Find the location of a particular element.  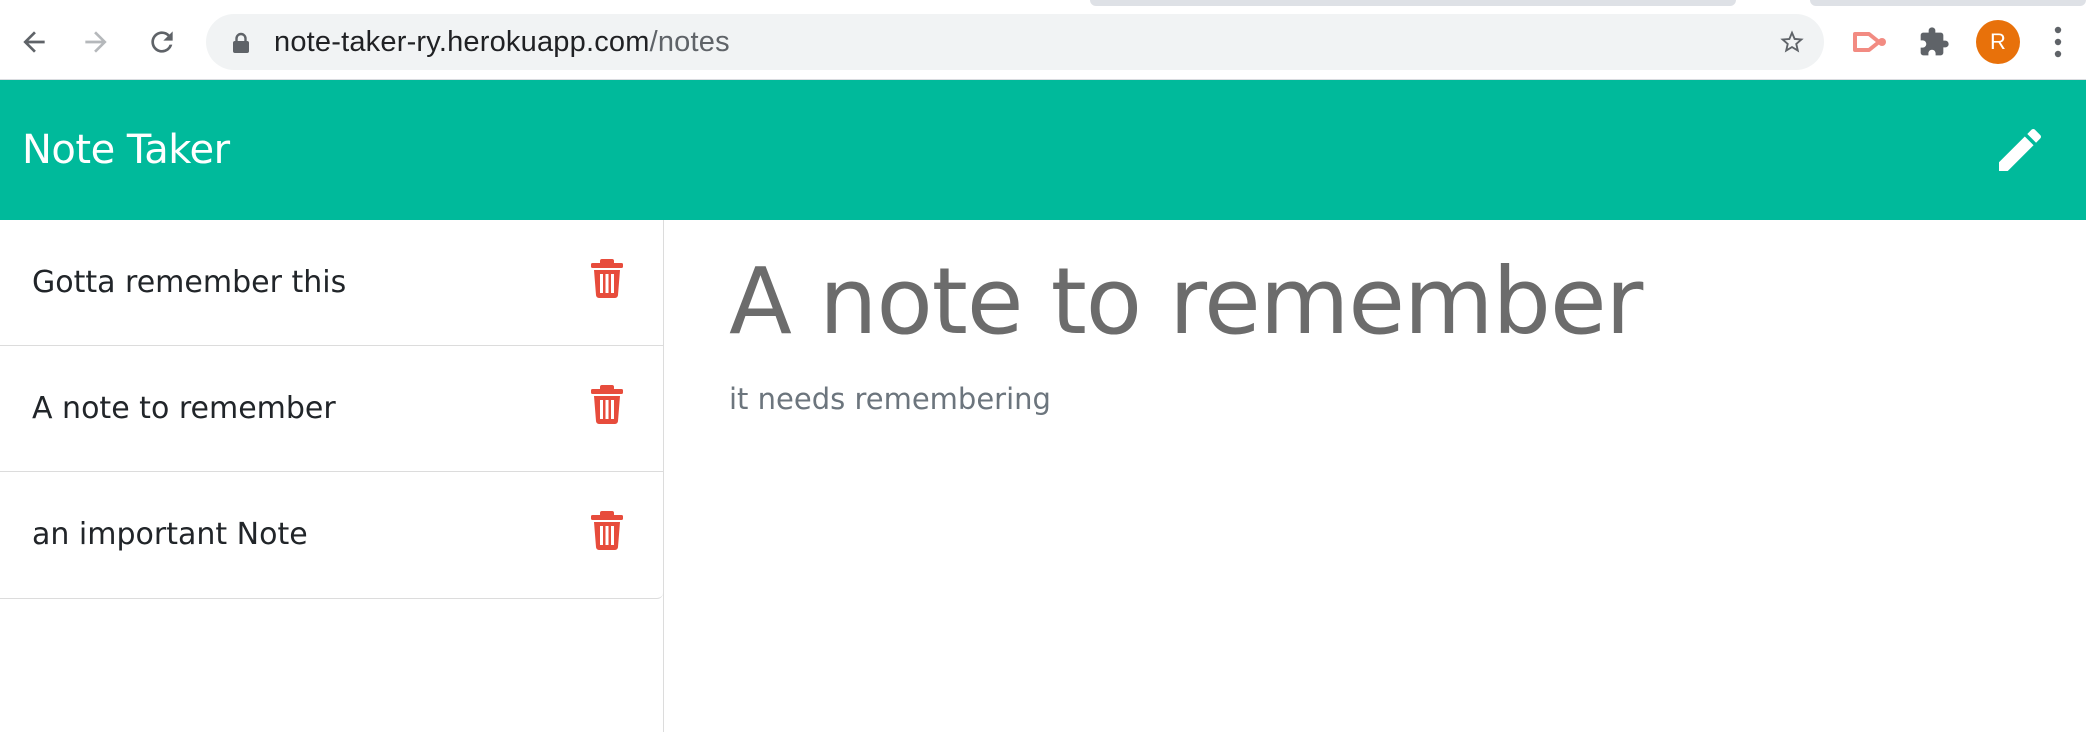

reload-button is located at coordinates (162, 42).